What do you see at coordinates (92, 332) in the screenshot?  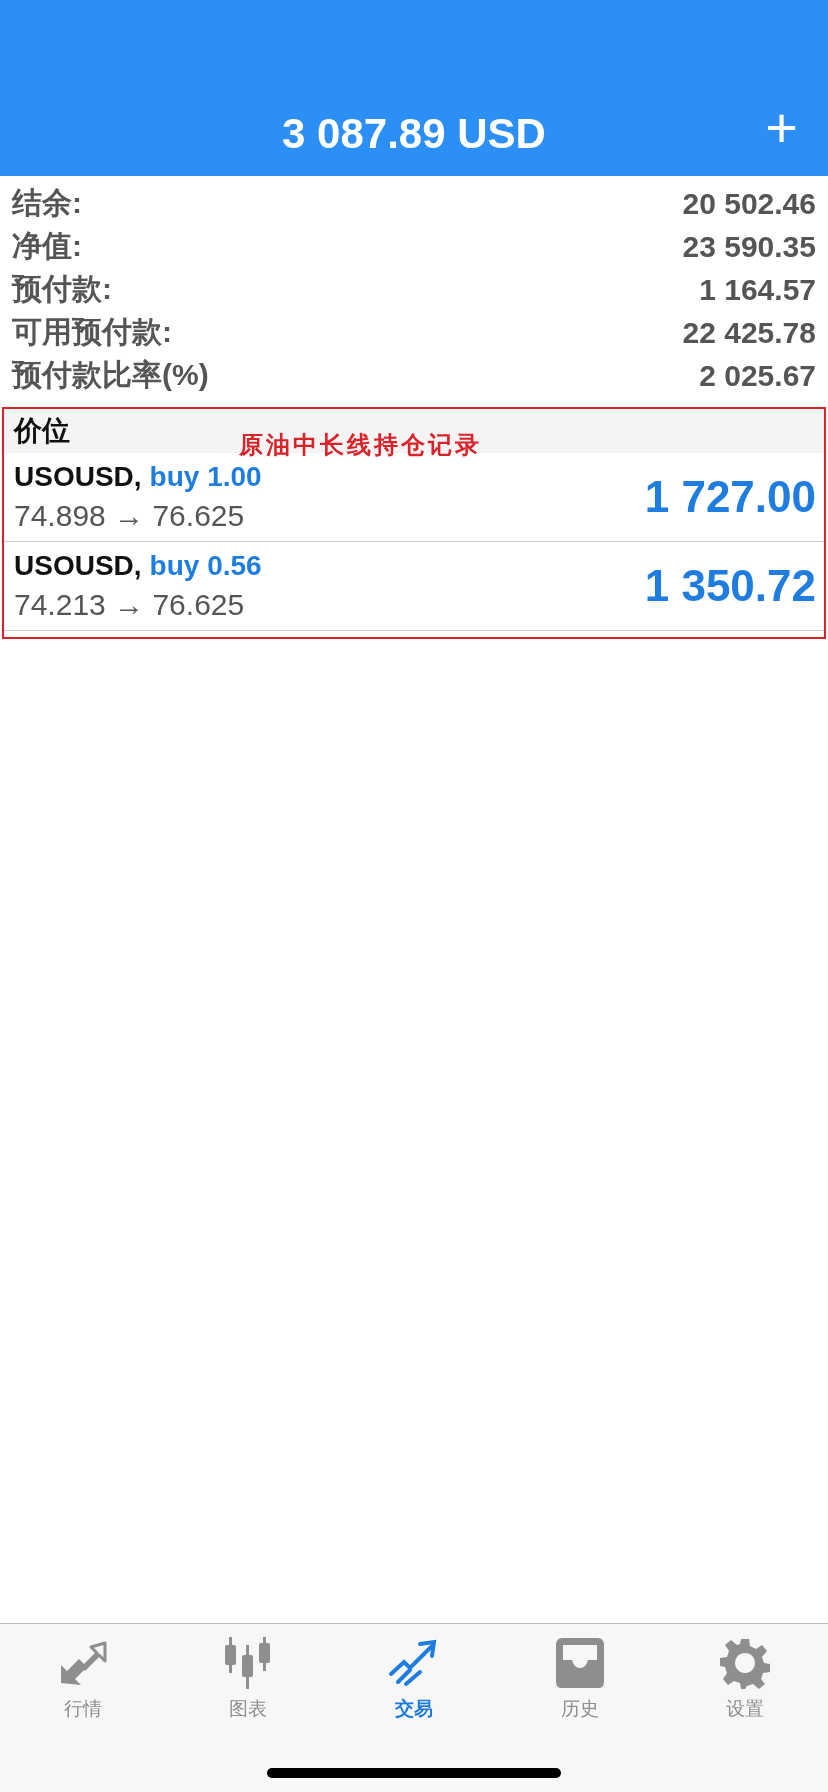 I see `summary-label: 可用预付款:` at bounding box center [92, 332].